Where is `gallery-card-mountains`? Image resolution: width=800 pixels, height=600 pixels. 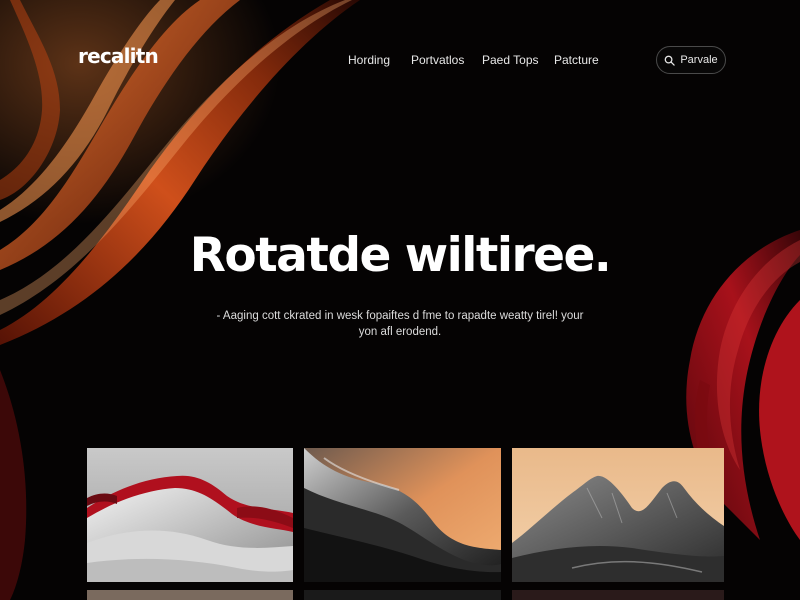
gallery-card-mountains is located at coordinates (618, 515).